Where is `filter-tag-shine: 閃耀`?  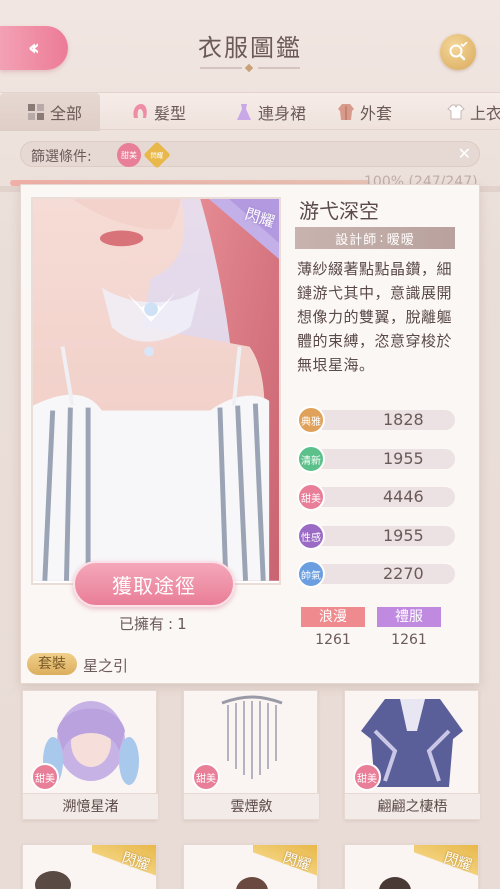 filter-tag-shine: 閃耀 is located at coordinates (157, 155).